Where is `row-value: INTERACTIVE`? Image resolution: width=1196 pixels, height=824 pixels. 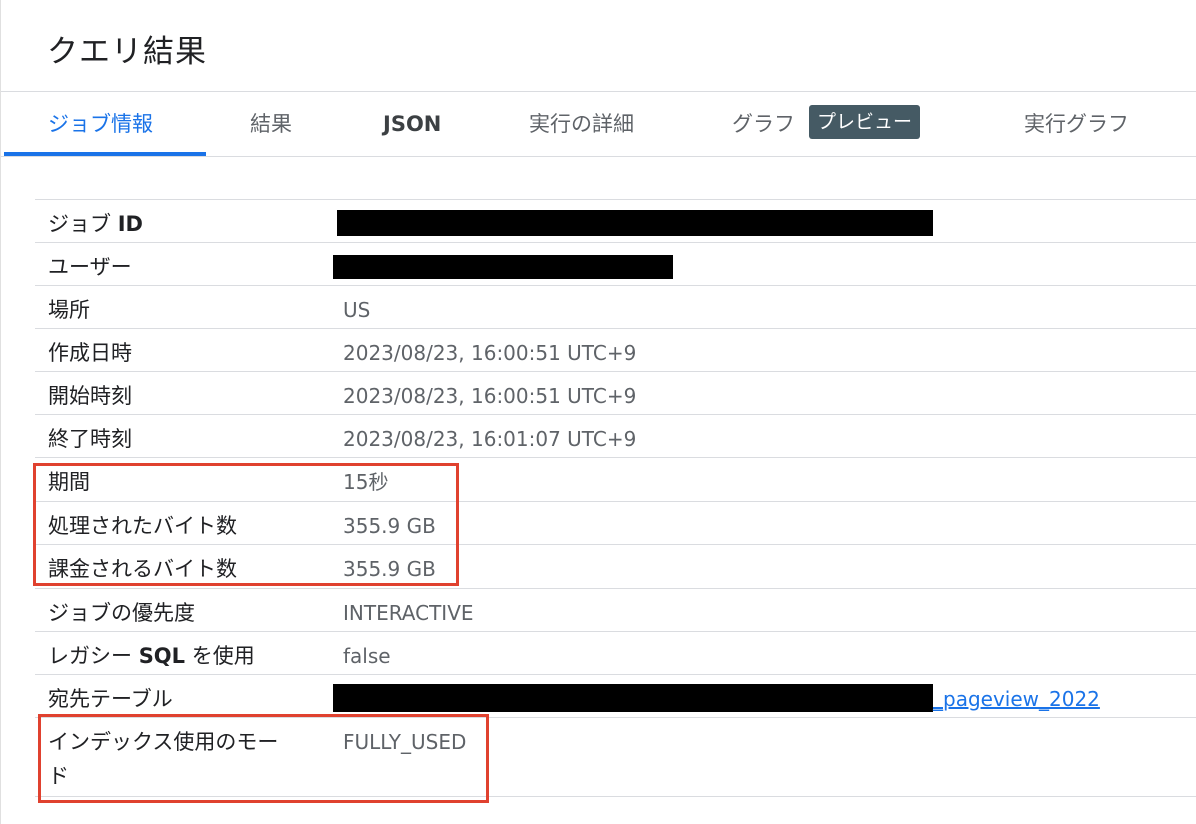
row-value: INTERACTIVE is located at coordinates (408, 613).